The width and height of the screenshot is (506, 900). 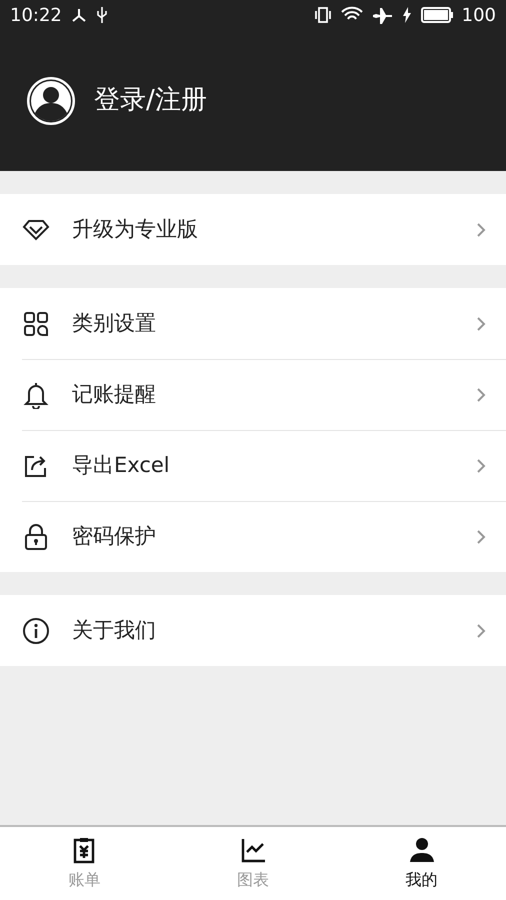 What do you see at coordinates (114, 536) in the screenshot?
I see `menu-label: 密码保护` at bounding box center [114, 536].